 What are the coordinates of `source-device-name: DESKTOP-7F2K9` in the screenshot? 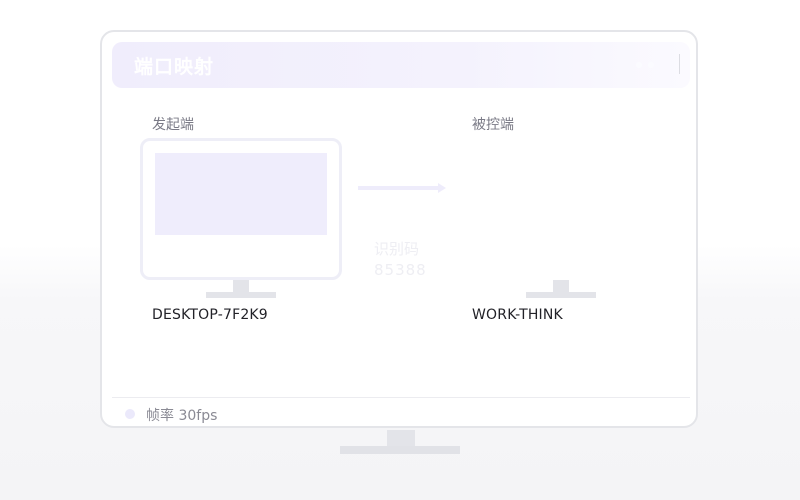 It's located at (210, 315).